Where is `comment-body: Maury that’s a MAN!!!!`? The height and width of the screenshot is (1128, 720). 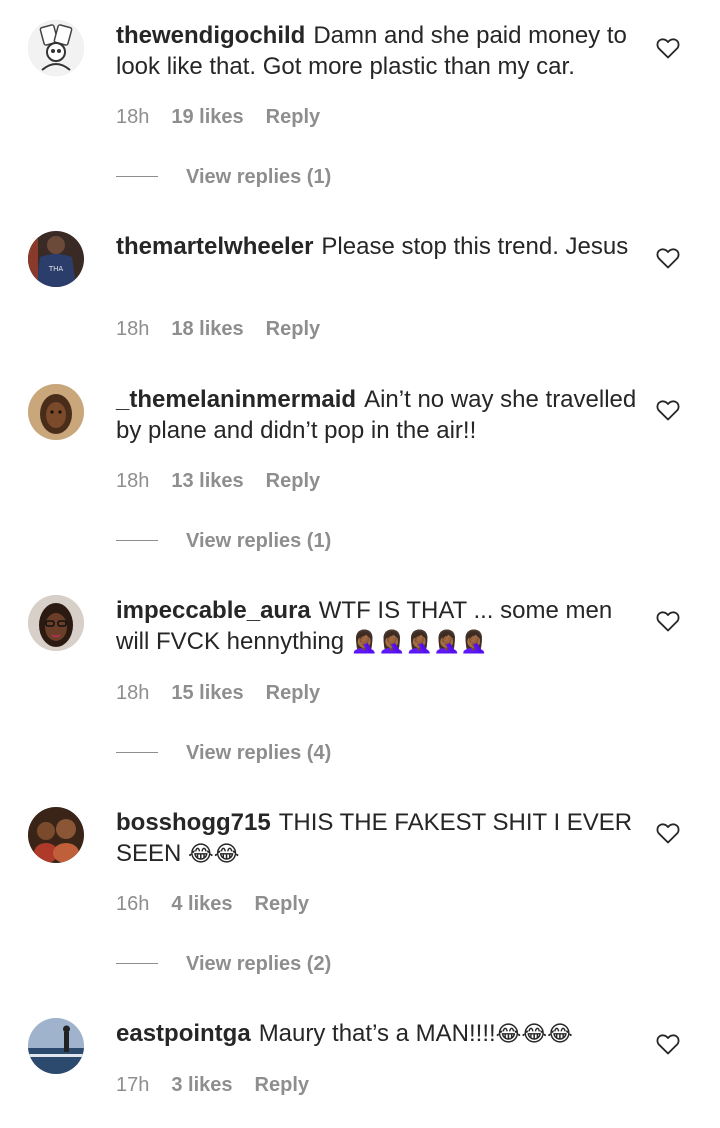
comment-body: Maury that’s a MAN!!!! is located at coordinates (377, 1033).